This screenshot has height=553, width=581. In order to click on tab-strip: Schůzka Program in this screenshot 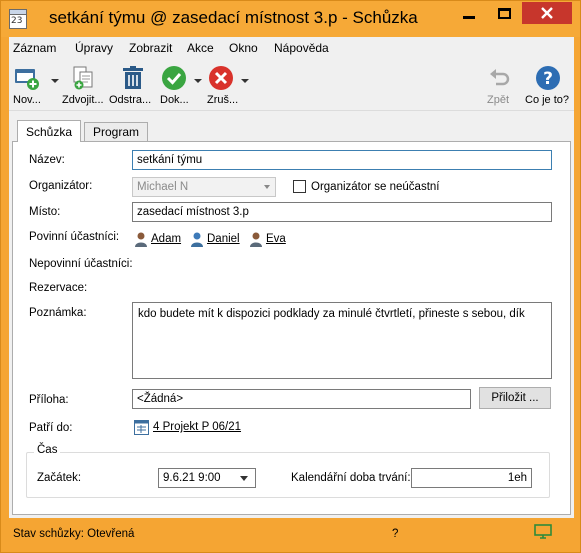, I will do `click(291, 131)`.